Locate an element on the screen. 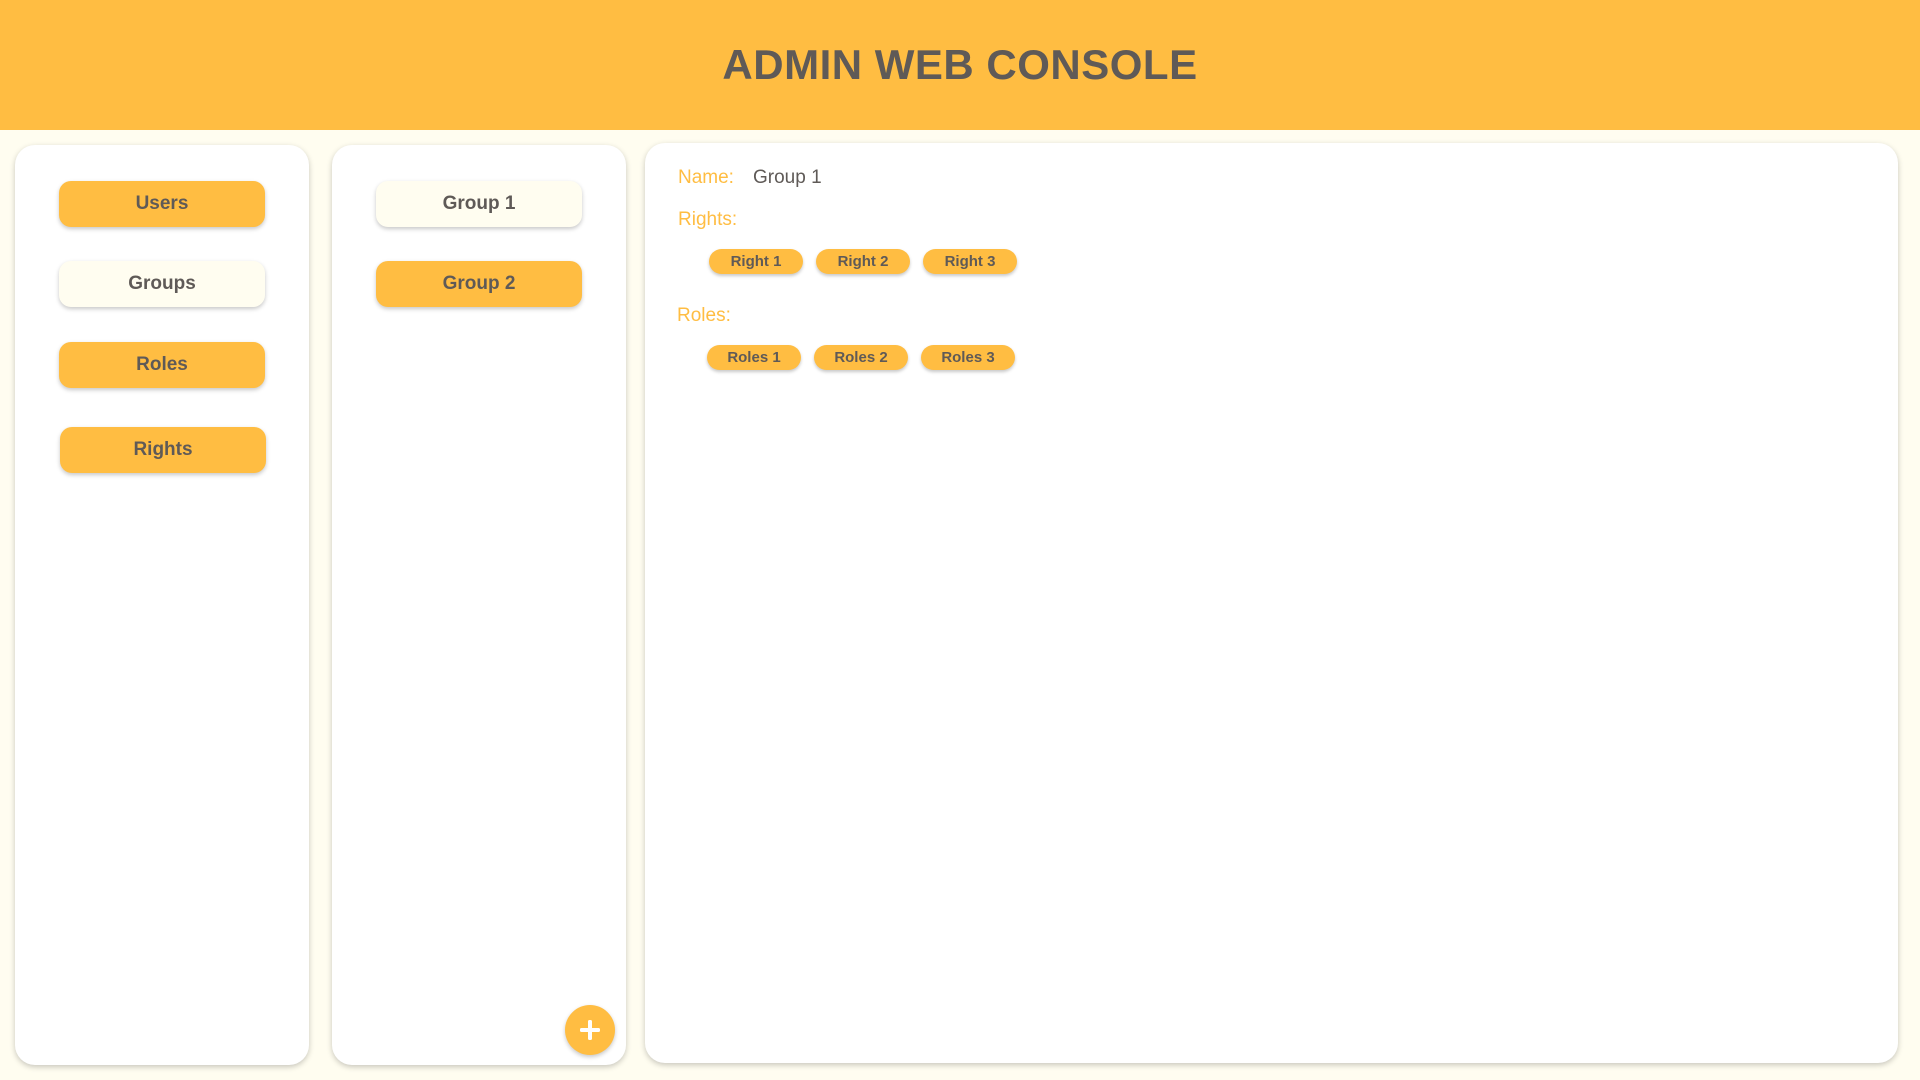  role-chip: Roles 3 is located at coordinates (968, 357).